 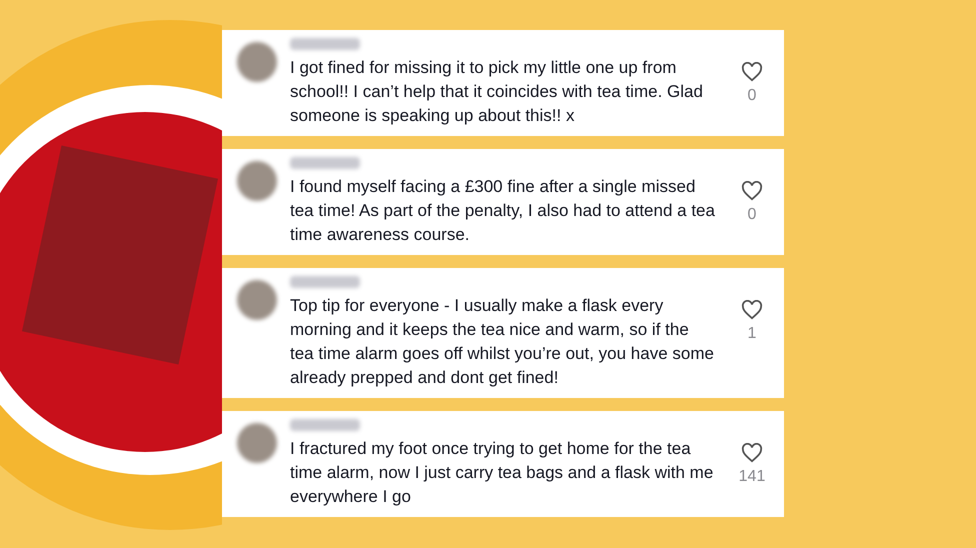 What do you see at coordinates (497, 92) in the screenshot?
I see `comment-text: I got fined for missing it to pick my little one up from school!! I can’t help that it coincides with tea time. Glad someone is speaking up about this!! x` at bounding box center [497, 92].